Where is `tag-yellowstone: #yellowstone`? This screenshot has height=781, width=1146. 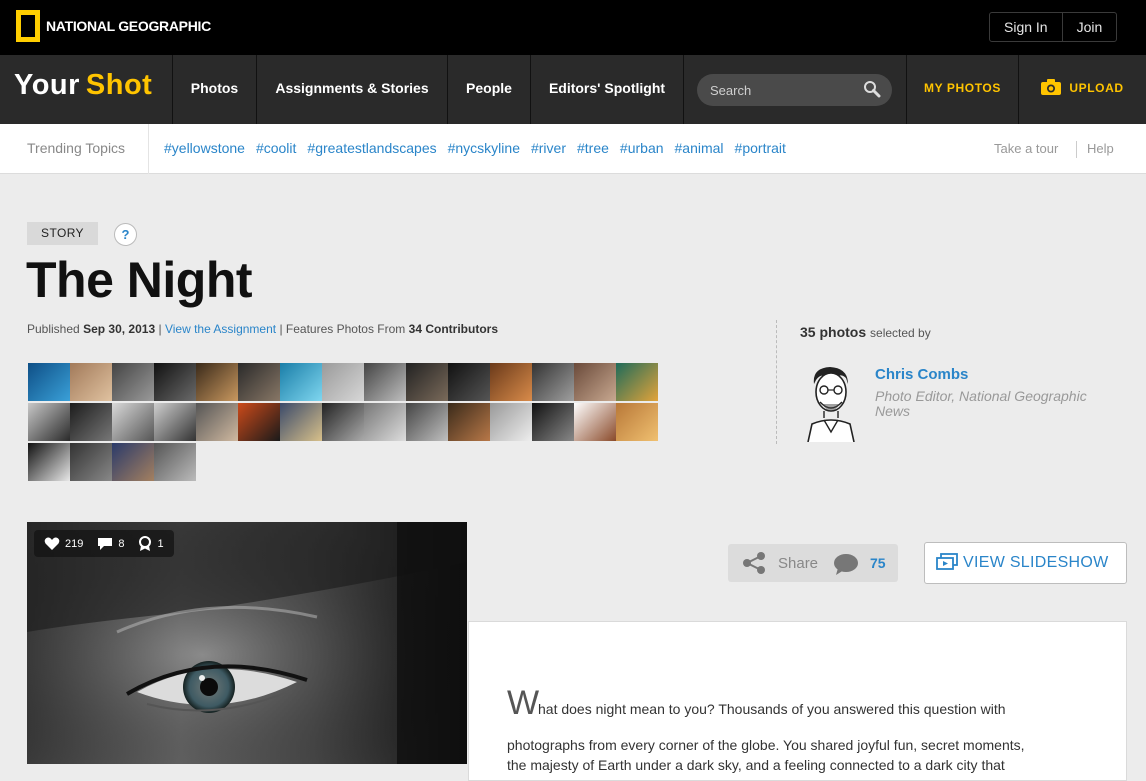
tag-yellowstone: #yellowstone is located at coordinates (204, 148).